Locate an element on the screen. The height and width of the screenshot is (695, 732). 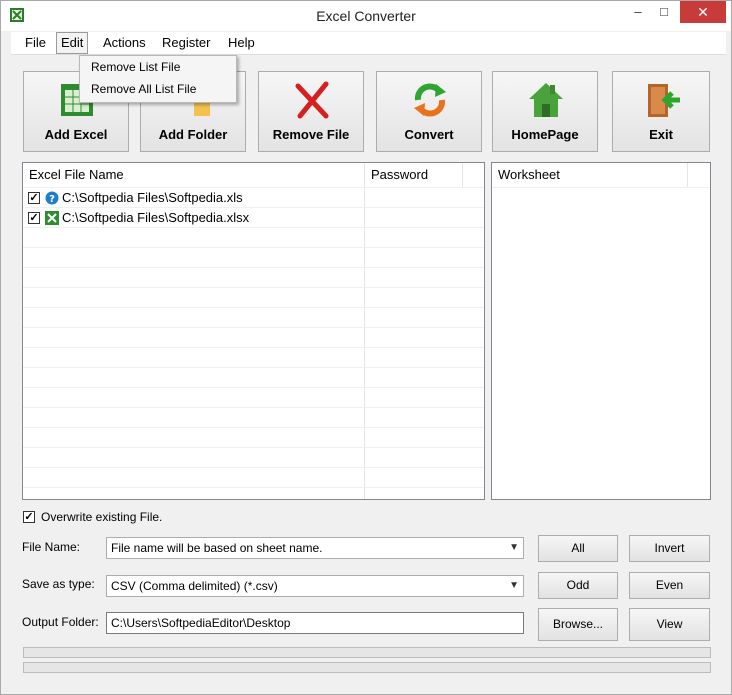
exit-label: Exit is located at coordinates (661, 134).